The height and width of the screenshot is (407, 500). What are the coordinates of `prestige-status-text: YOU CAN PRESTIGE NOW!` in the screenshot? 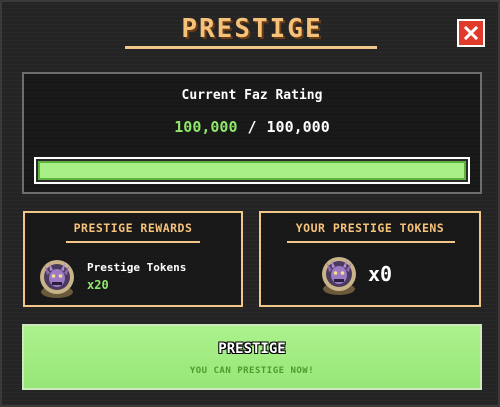 It's located at (252, 371).